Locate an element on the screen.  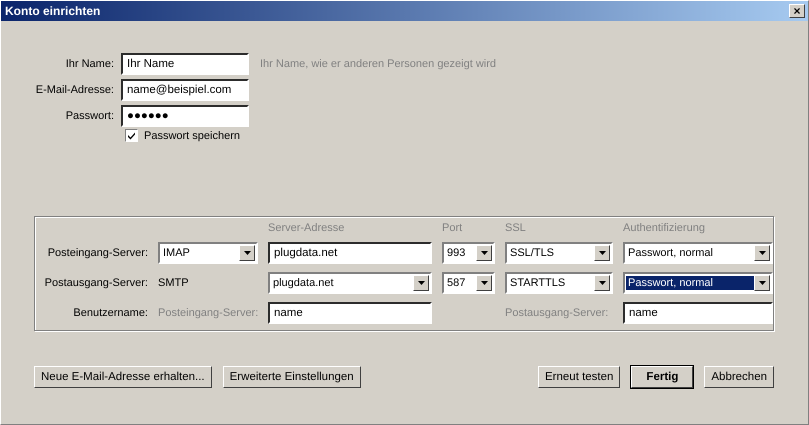
dropdown: 587 is located at coordinates (468, 283).